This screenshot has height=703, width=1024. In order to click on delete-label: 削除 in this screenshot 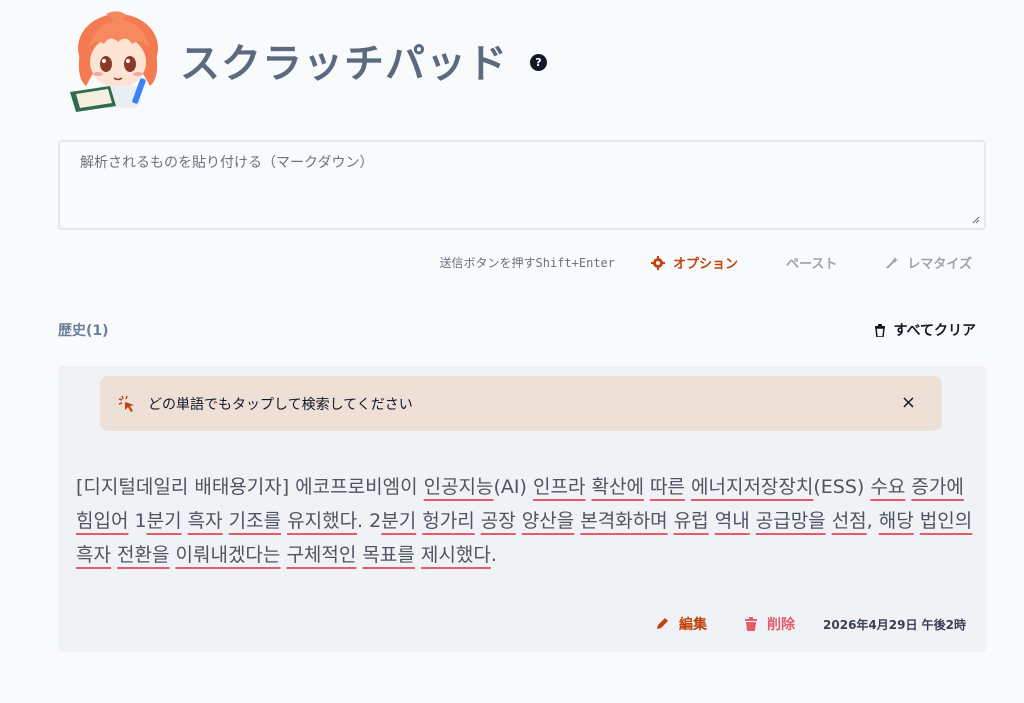, I will do `click(781, 625)`.